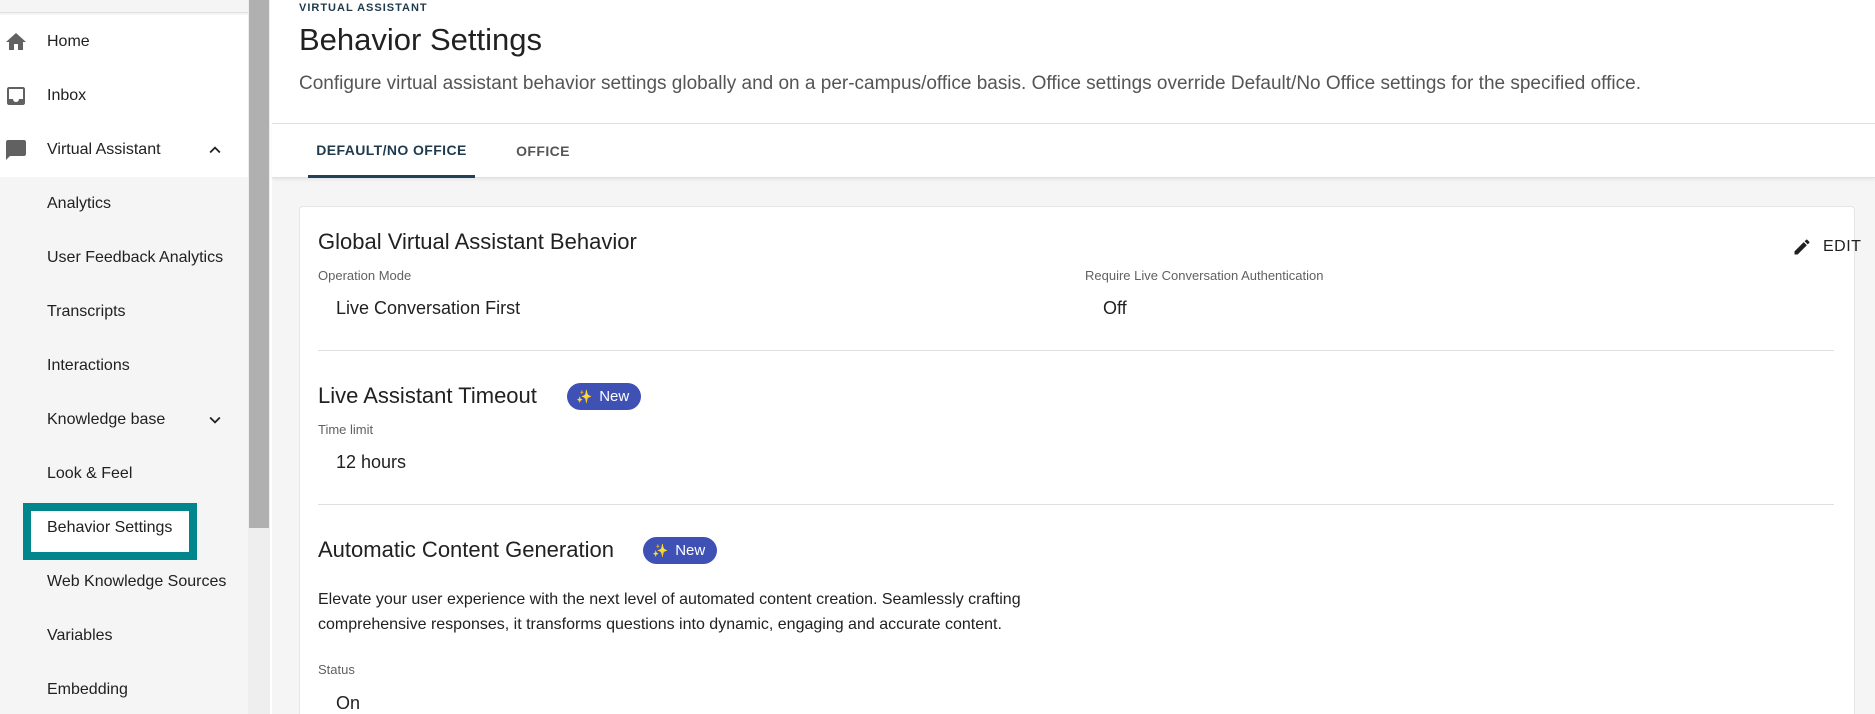 This screenshot has height=714, width=1875. What do you see at coordinates (1842, 246) in the screenshot?
I see `edit-button-label: EDIT` at bounding box center [1842, 246].